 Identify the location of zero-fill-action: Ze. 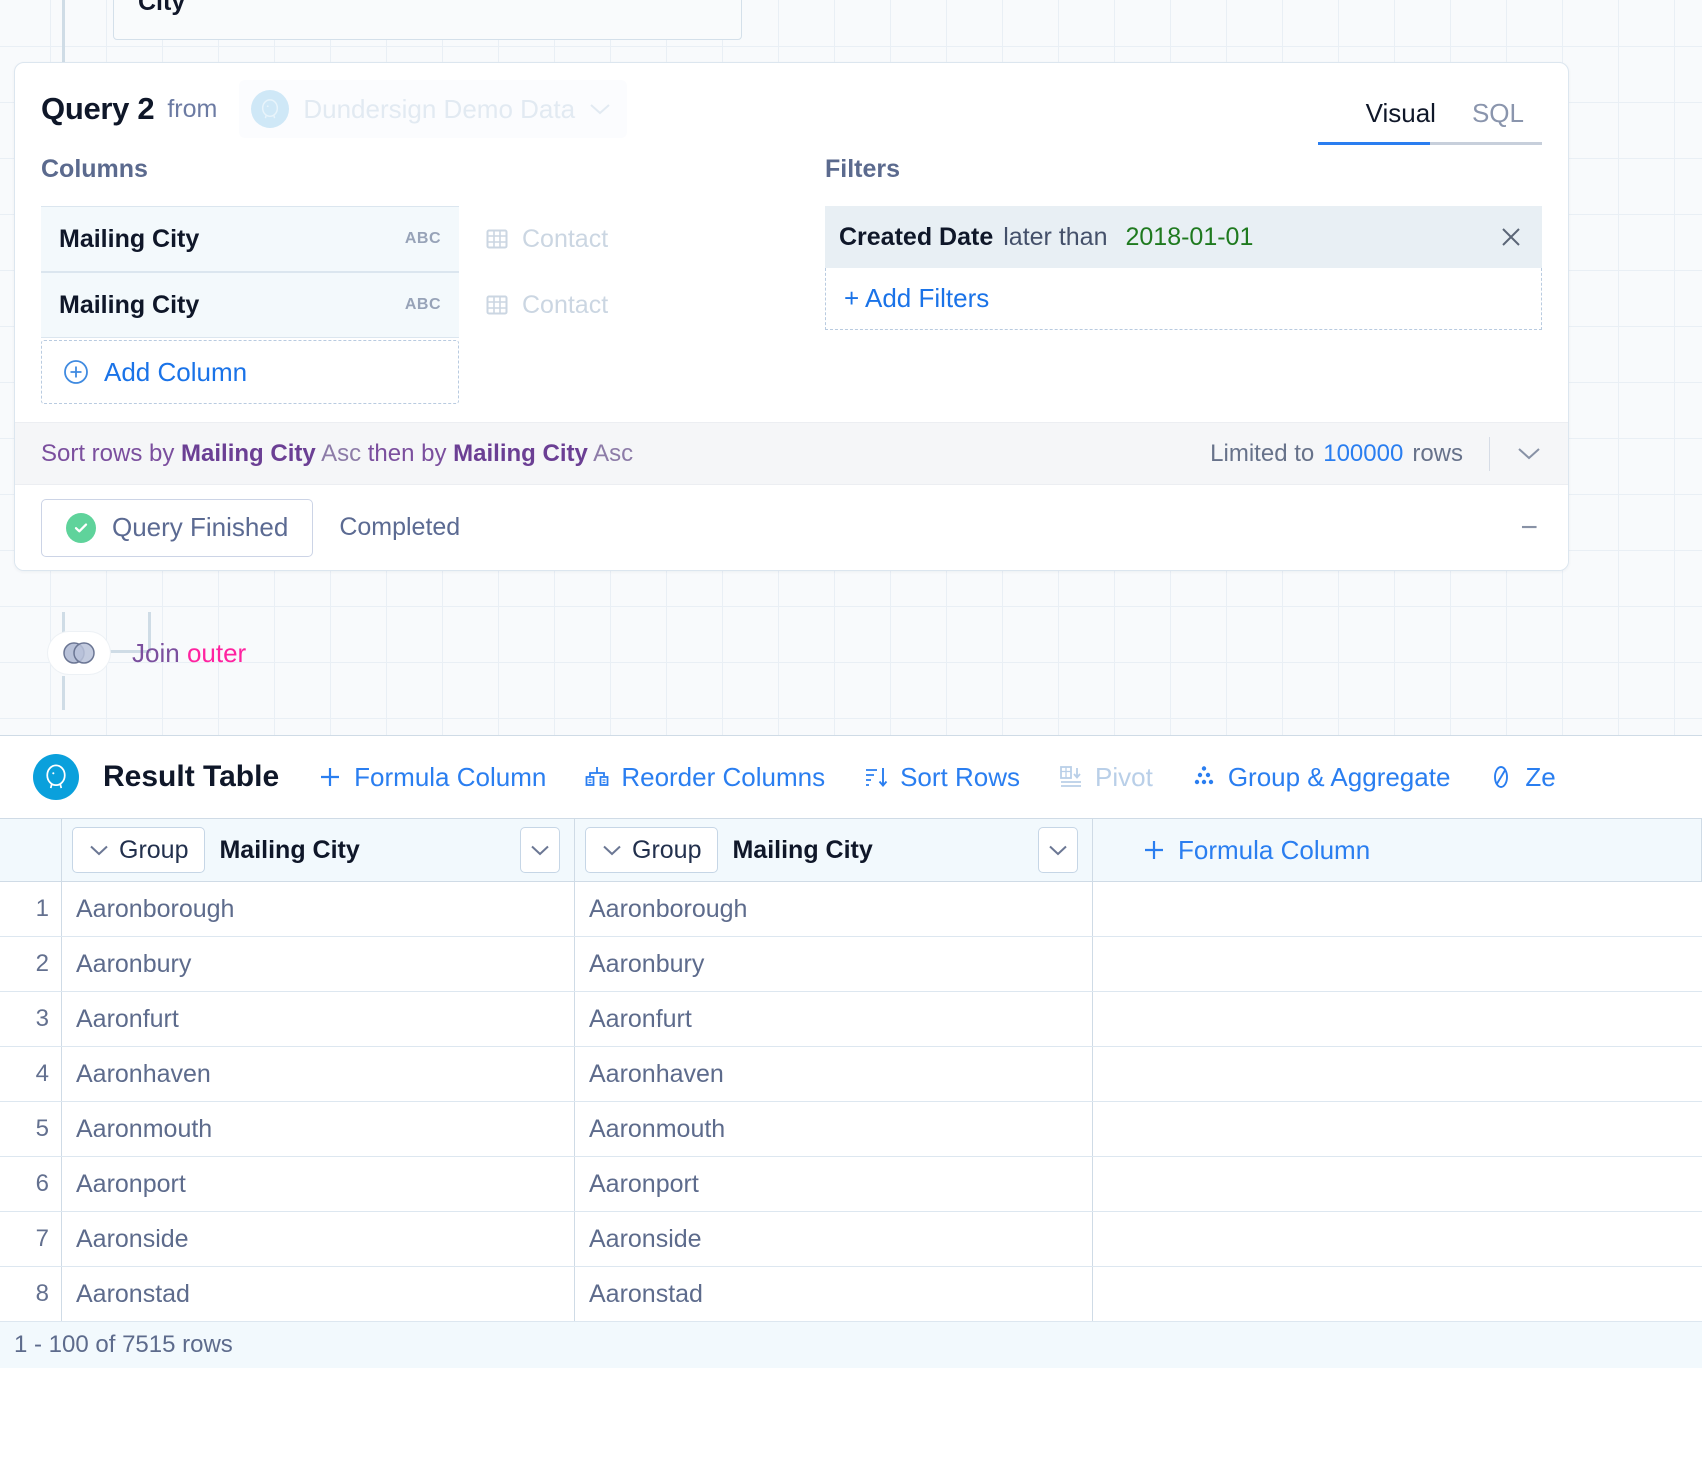
(1522, 777).